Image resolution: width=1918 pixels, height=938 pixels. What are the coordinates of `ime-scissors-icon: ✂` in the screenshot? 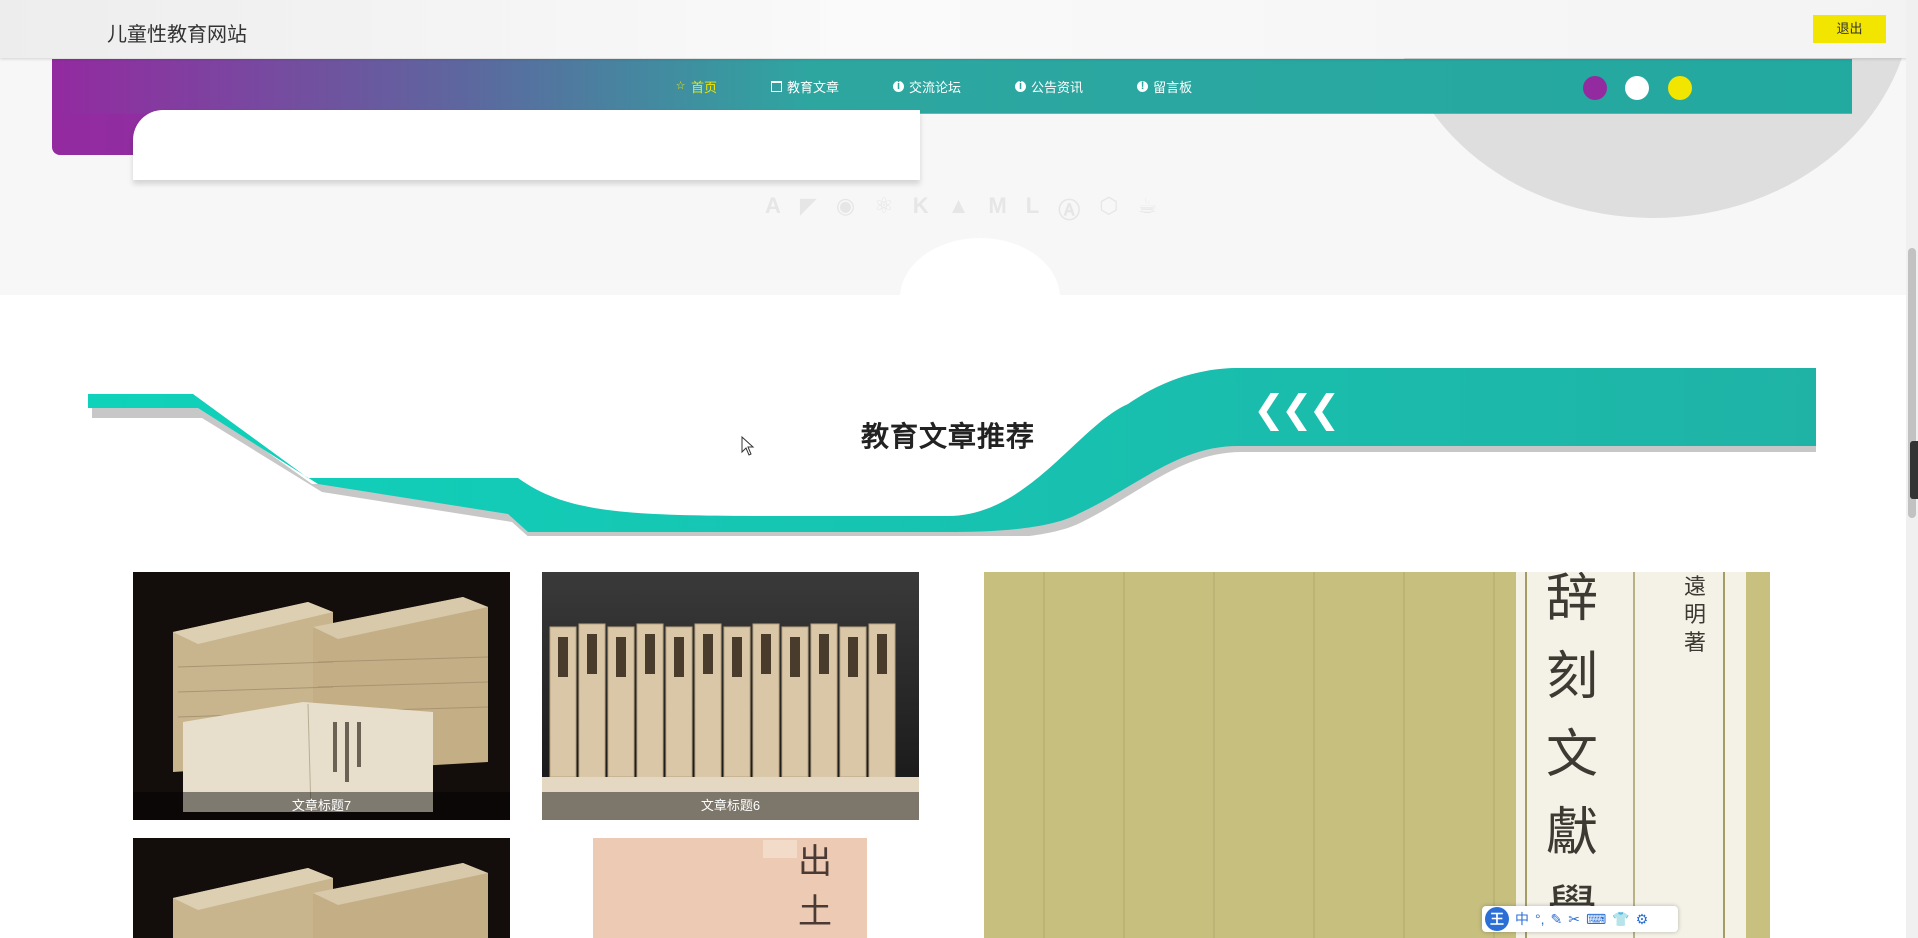 It's located at (1574, 919).